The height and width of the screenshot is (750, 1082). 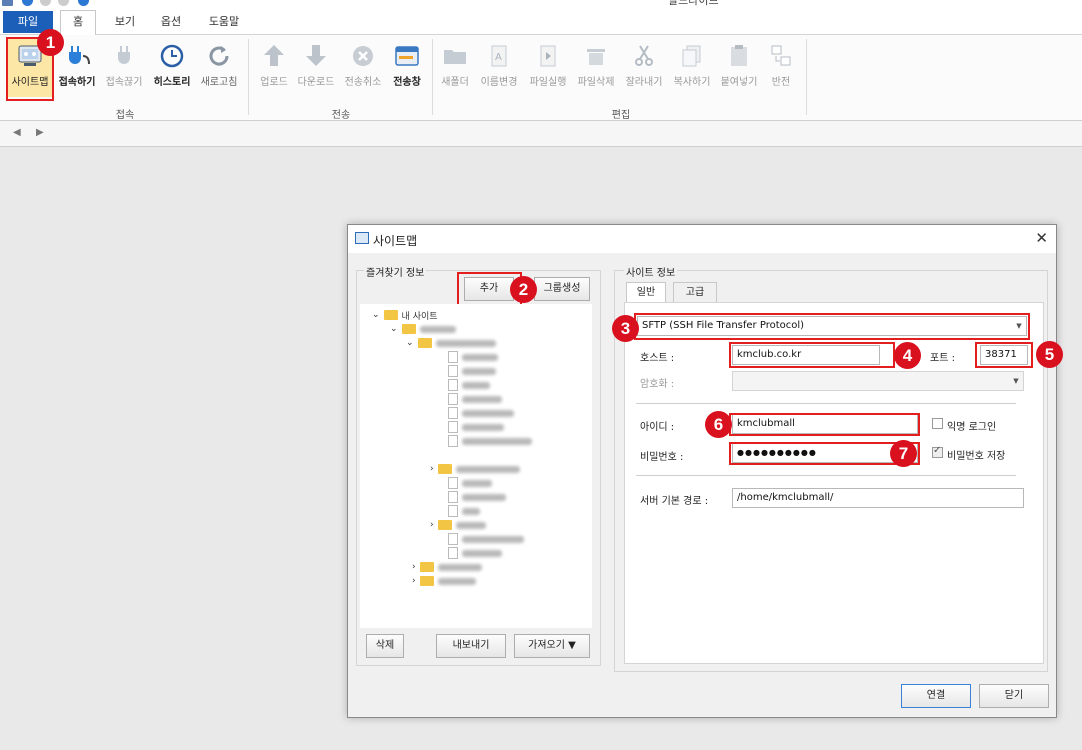 I want to click on back-quick-icon, so click(x=45, y=3).